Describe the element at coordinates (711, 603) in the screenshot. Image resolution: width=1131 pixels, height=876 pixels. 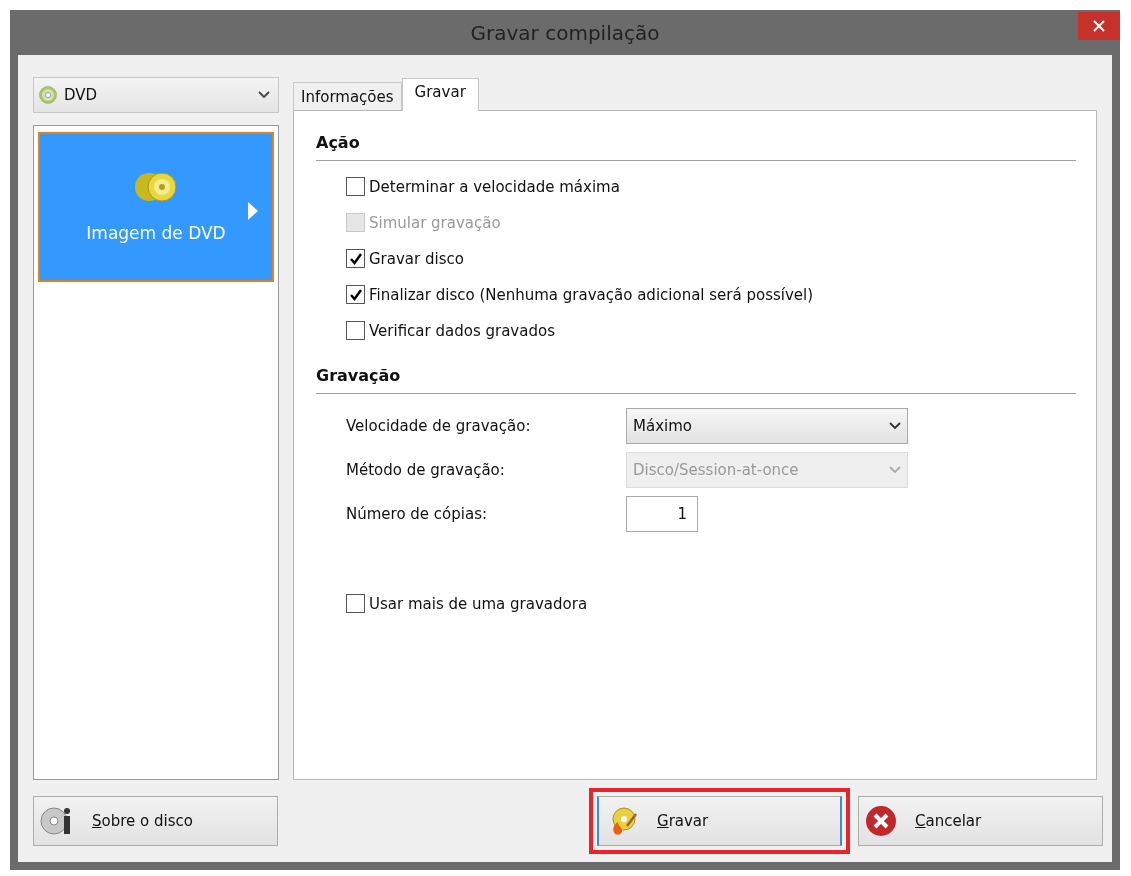
I see `checkbox-option: Usar mais de uma gravadora` at that location.